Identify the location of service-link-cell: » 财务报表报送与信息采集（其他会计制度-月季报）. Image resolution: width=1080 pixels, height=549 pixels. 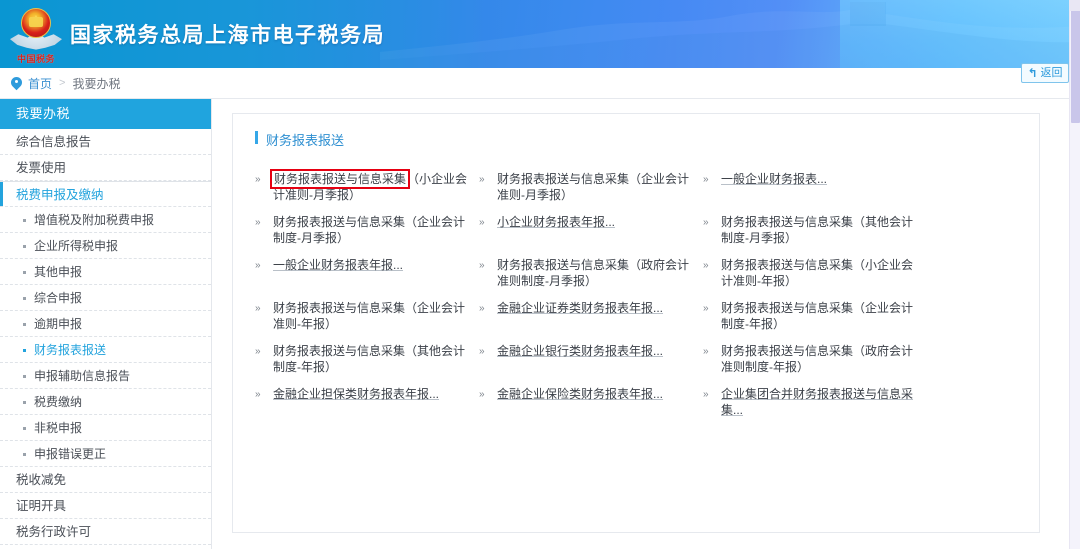
(820, 235).